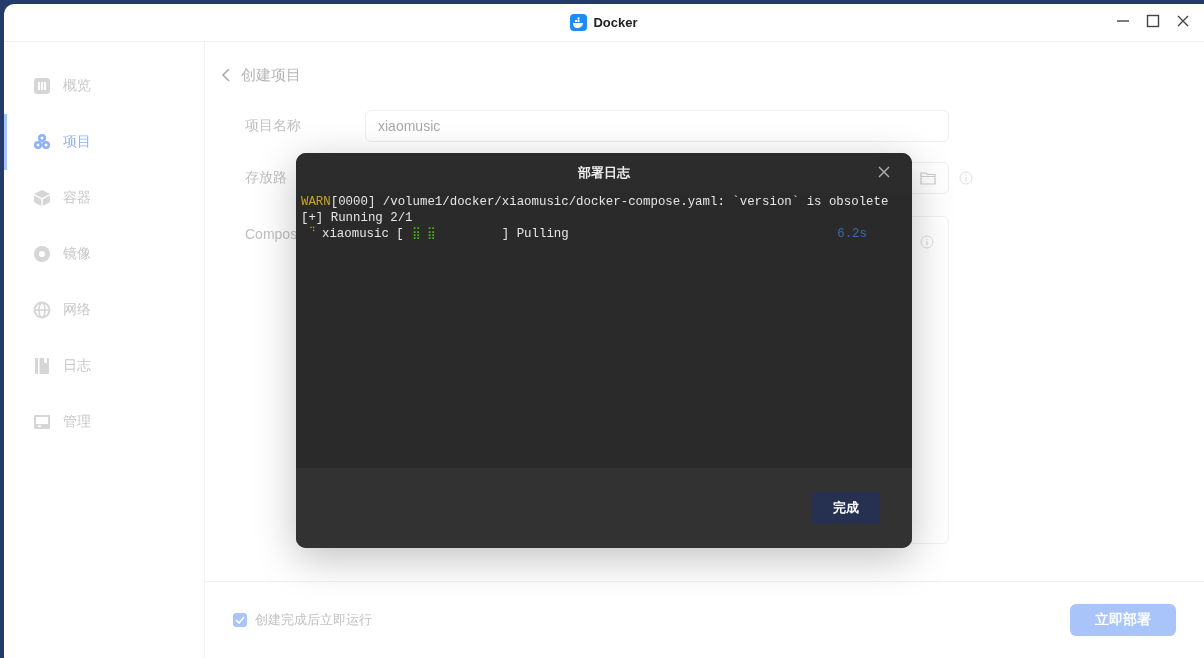 The width and height of the screenshot is (1204, 658). I want to click on network-icon, so click(42, 310).